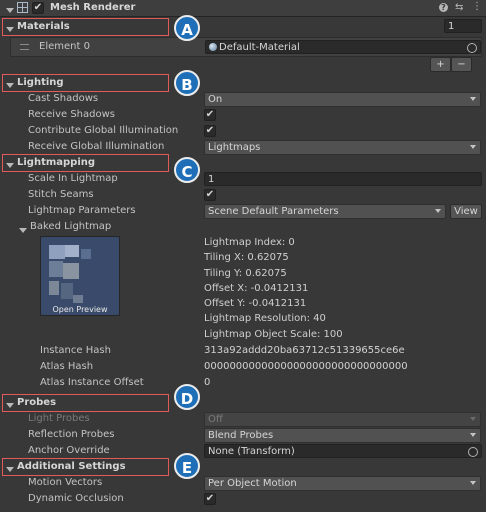 The height and width of the screenshot is (512, 486). I want to click on lightmap-info-line: Lightmap Resolution: 40, so click(265, 319).